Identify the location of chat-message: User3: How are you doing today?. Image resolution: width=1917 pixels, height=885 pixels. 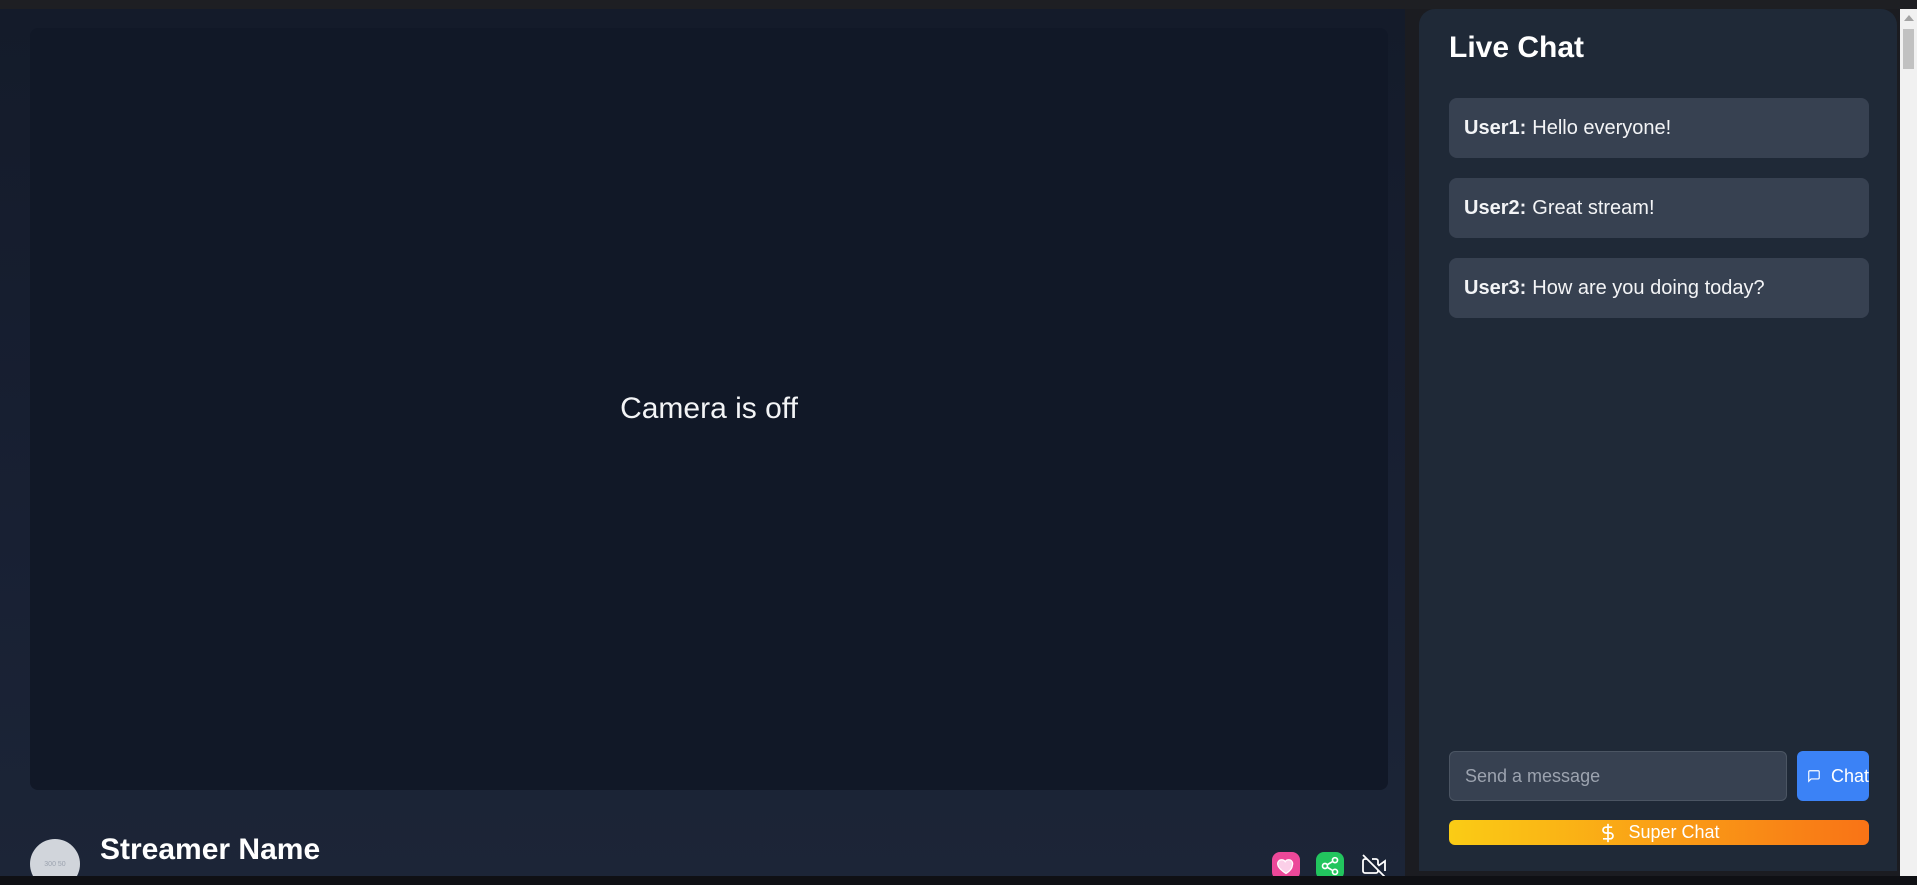
(1659, 288).